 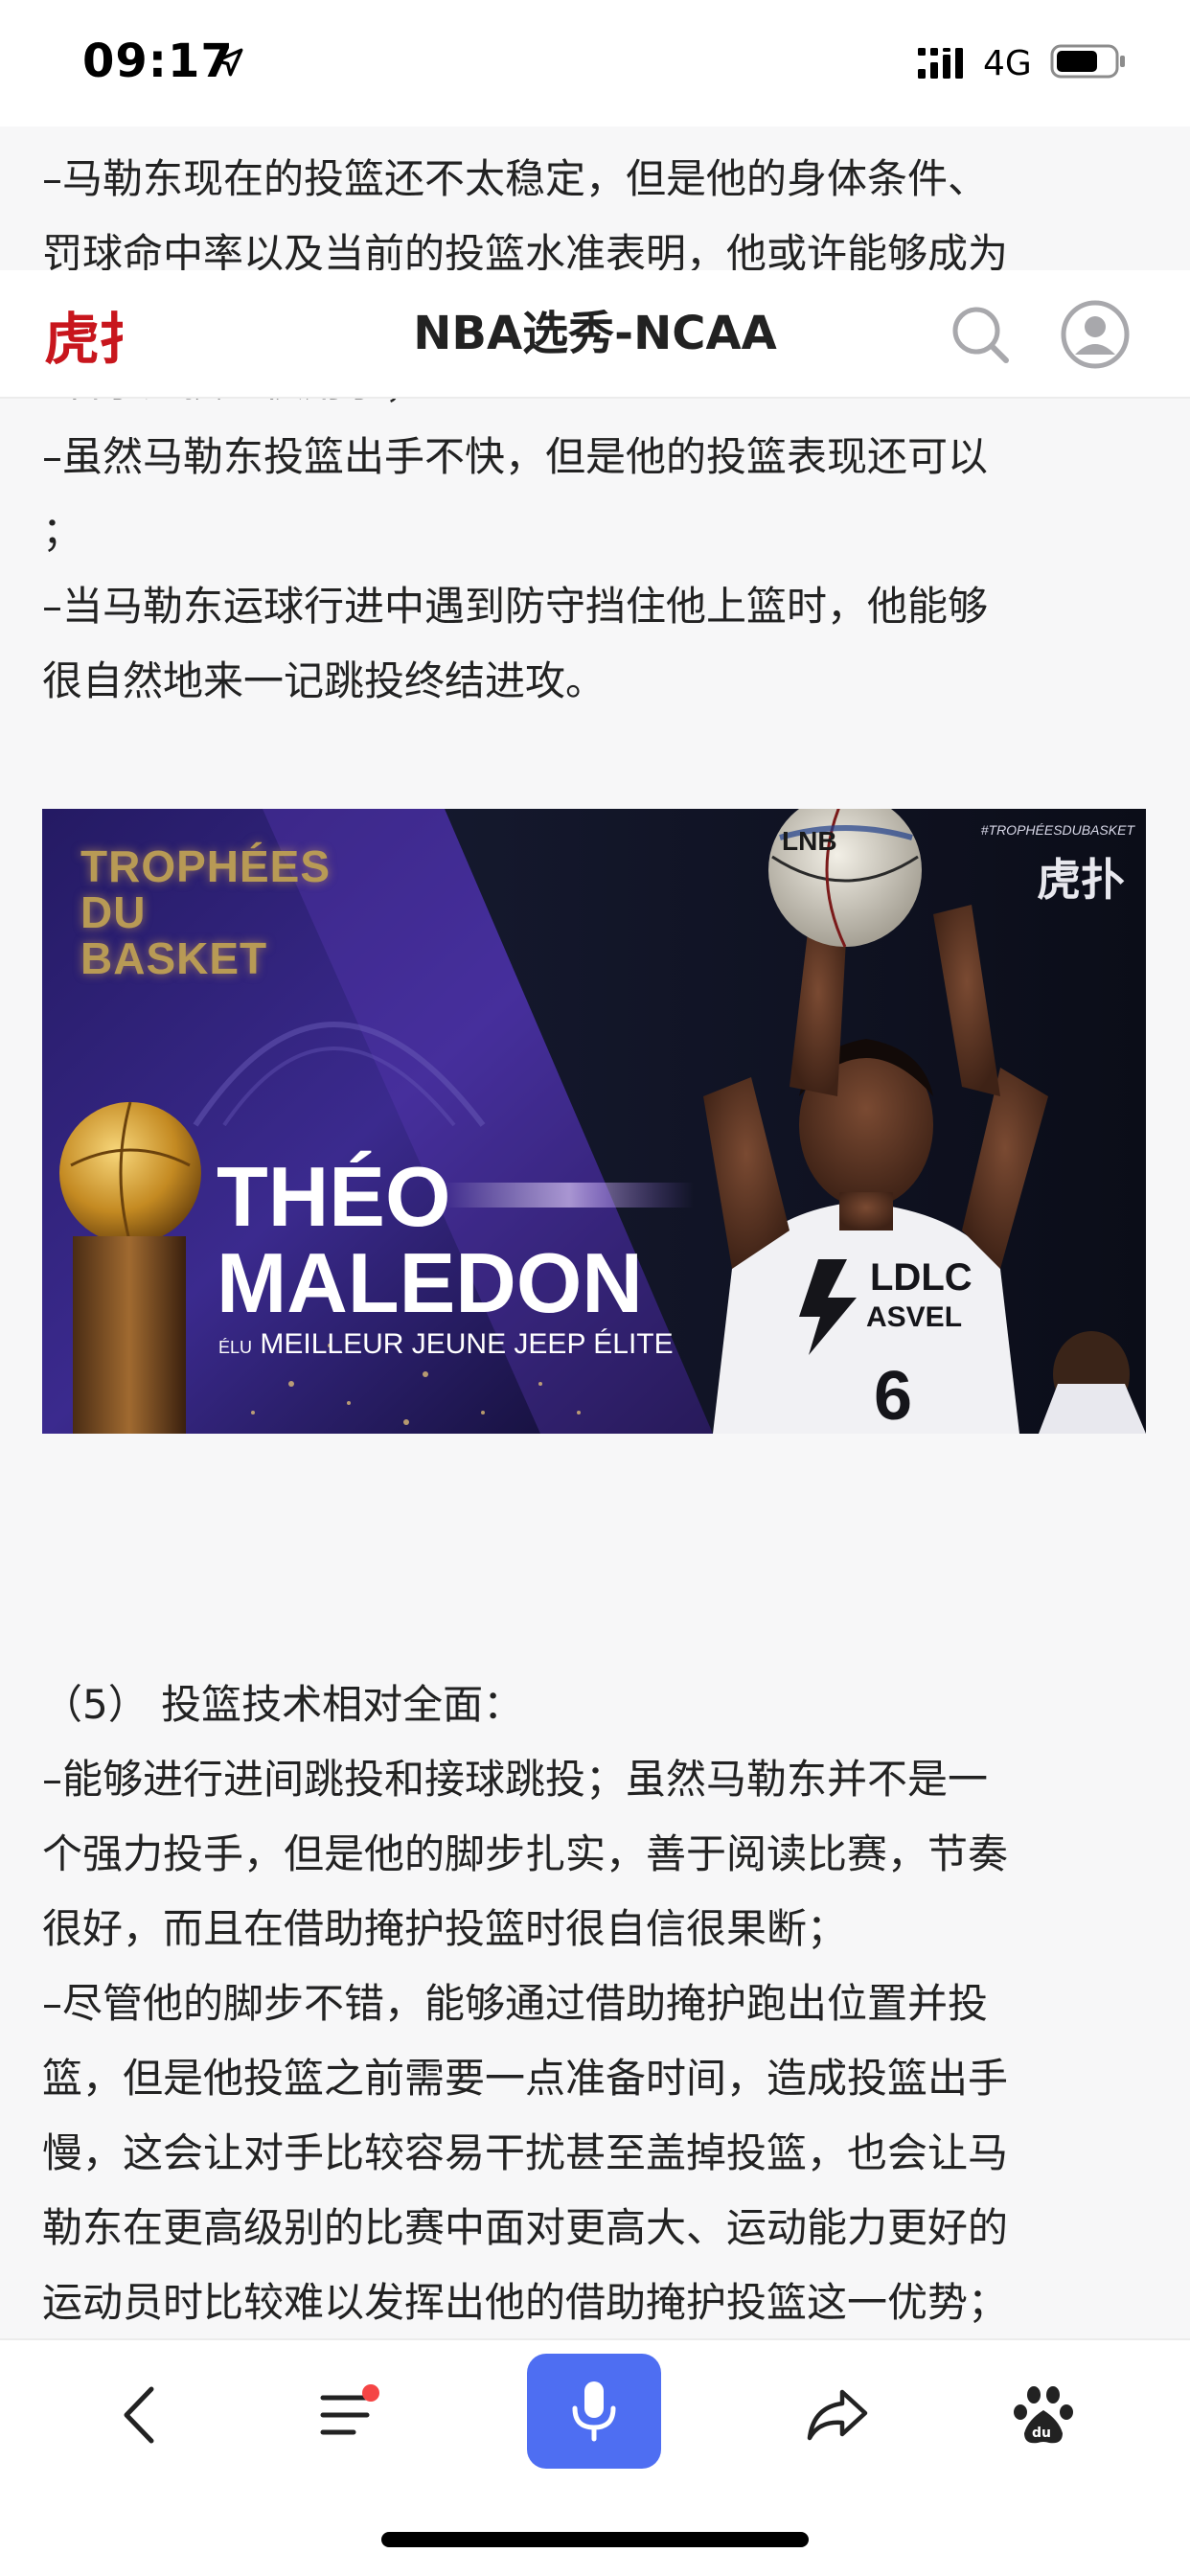 I want to click on top-header: 虎扑 NBA选秀-NCAA, so click(x=595, y=334).